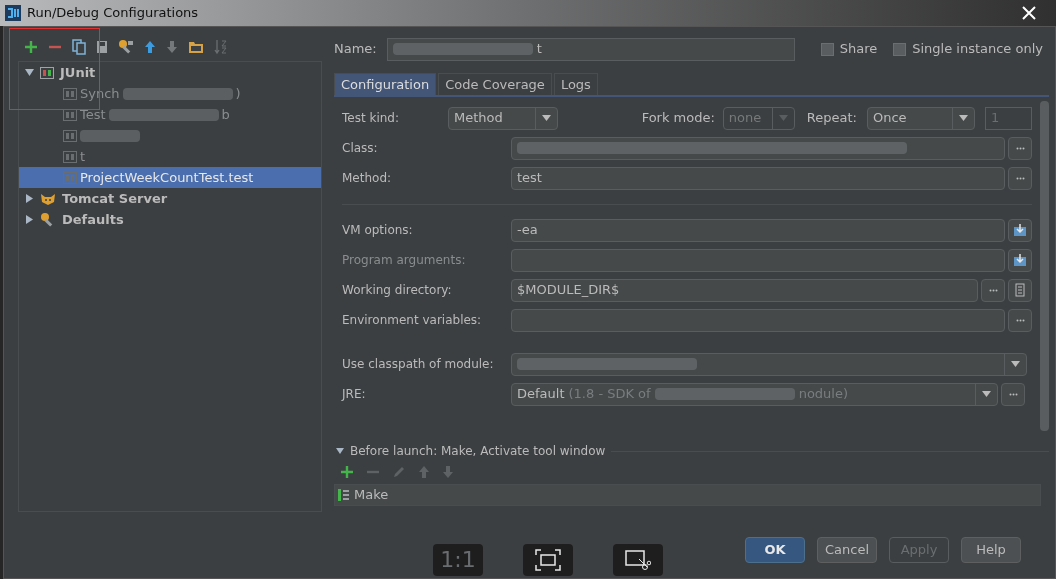 Image resolution: width=1056 pixels, height=579 pixels. Describe the element at coordinates (758, 230) in the screenshot. I see `text-field: -ea` at that location.